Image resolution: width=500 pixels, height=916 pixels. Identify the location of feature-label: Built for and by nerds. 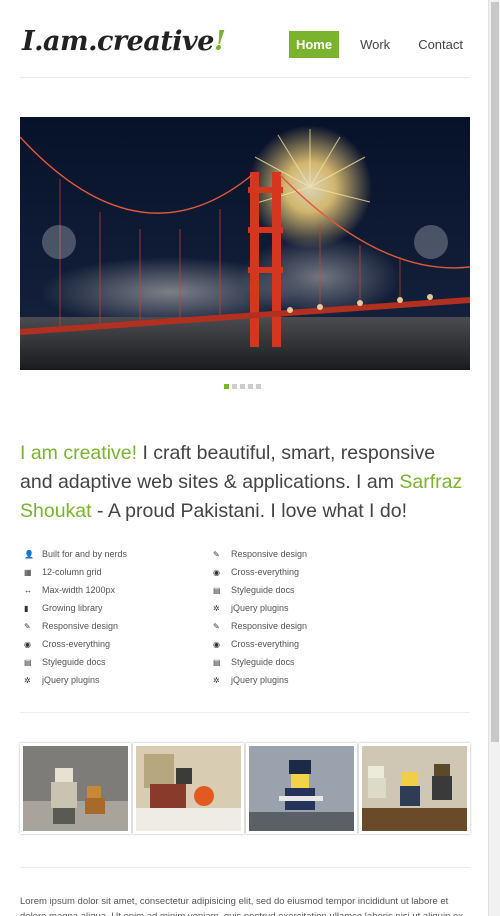
(85, 554).